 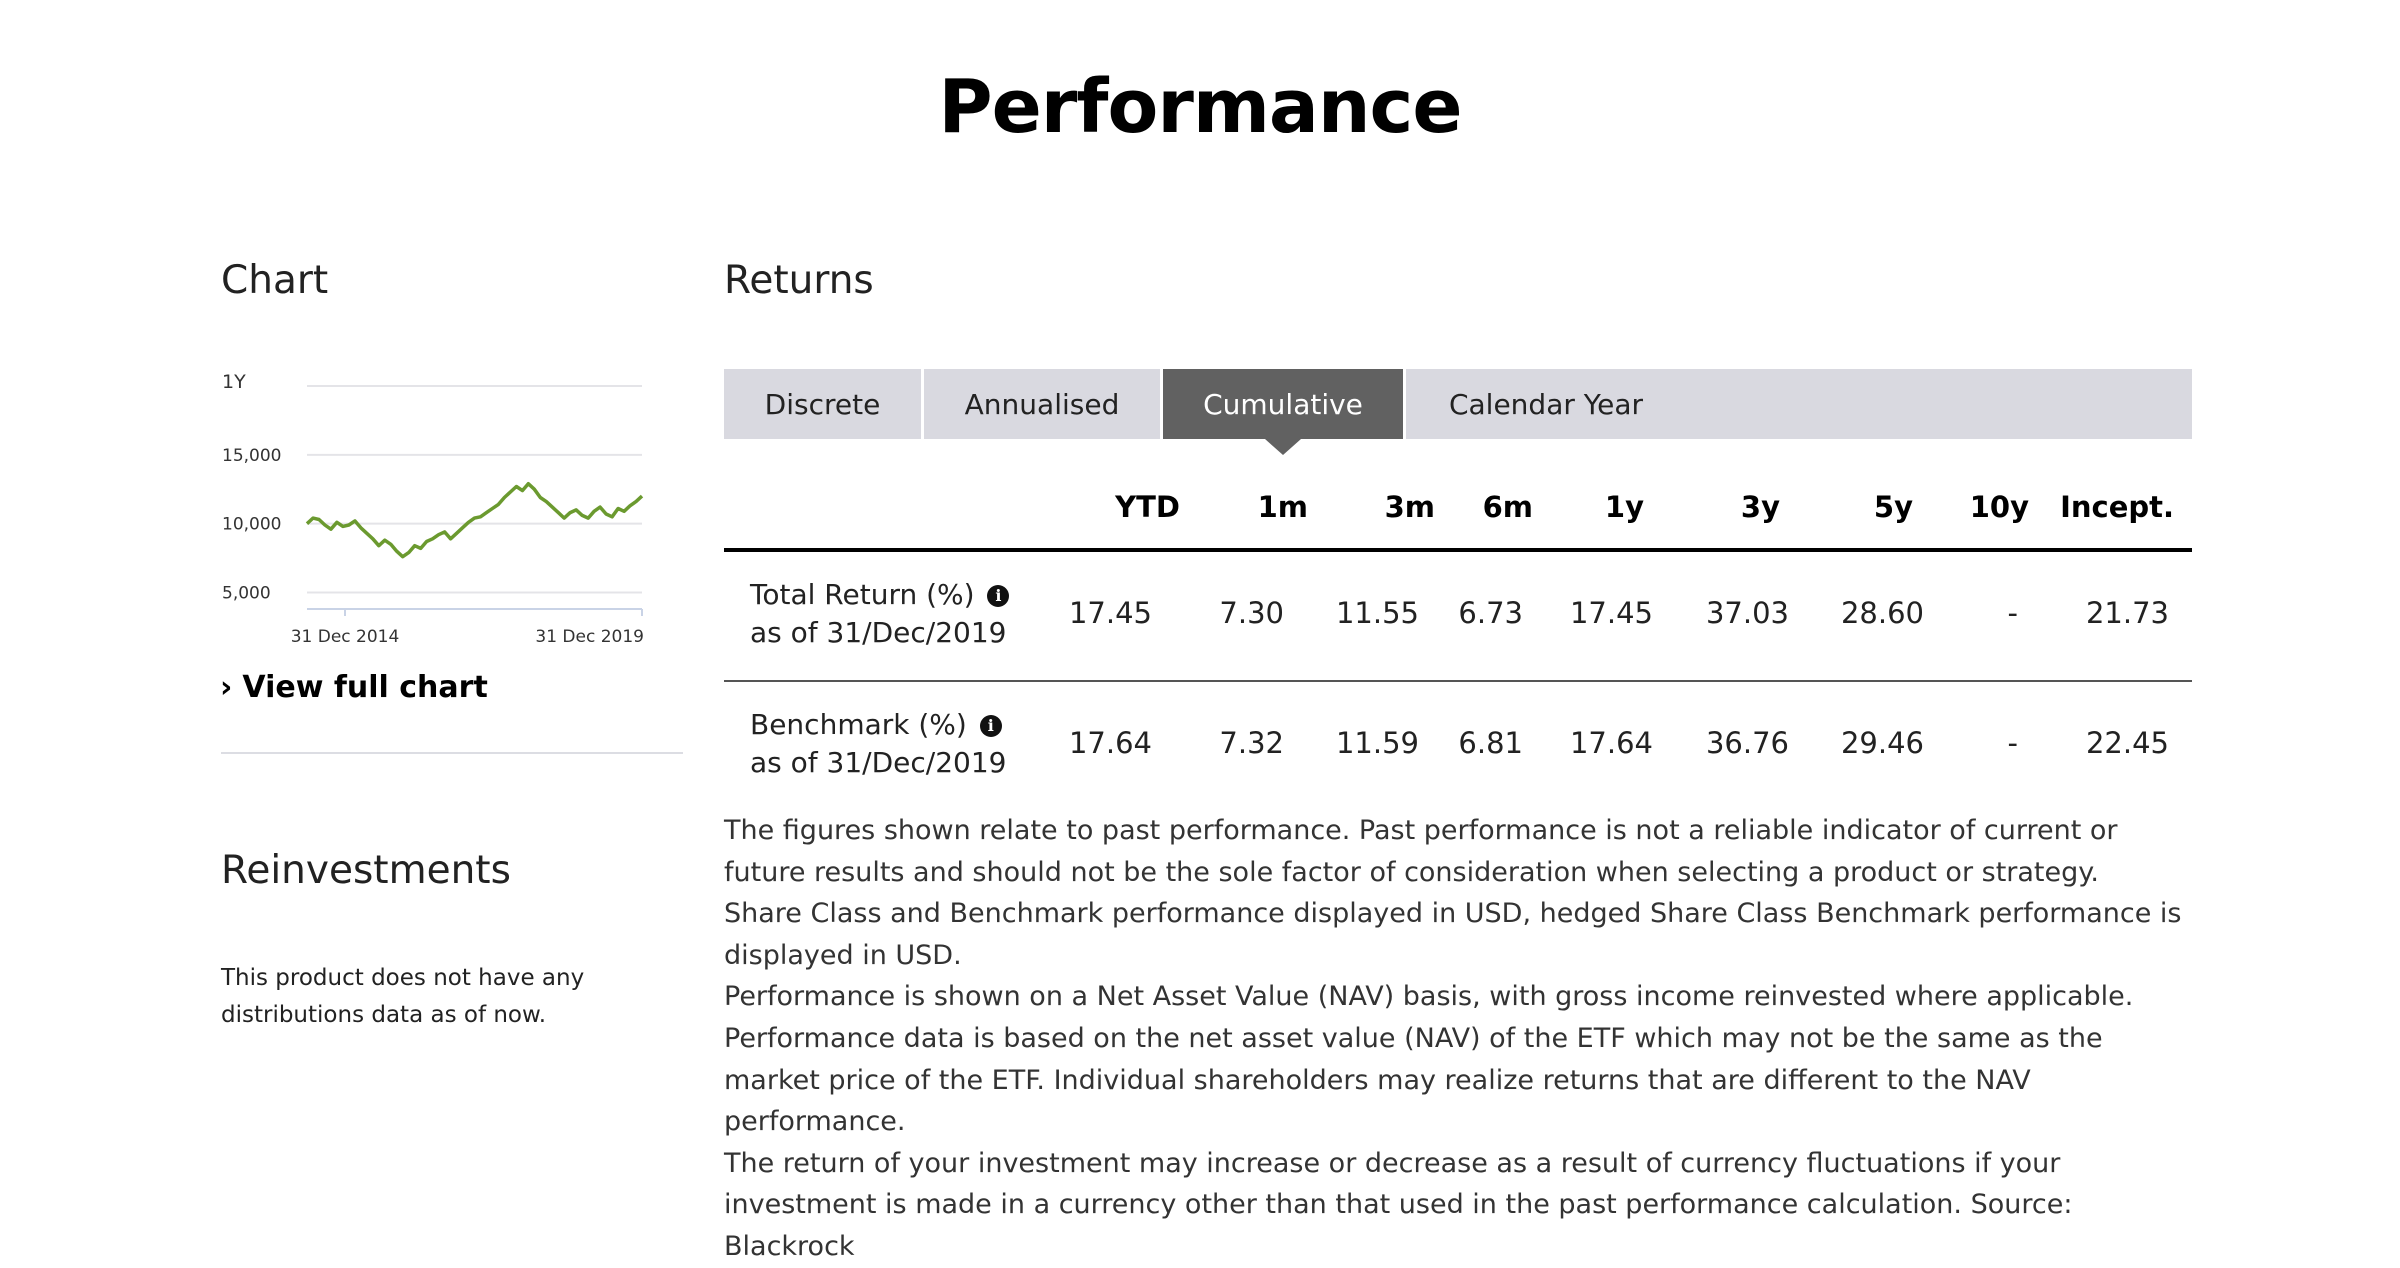 I want to click on page-title: Performance, so click(x=1200, y=107).